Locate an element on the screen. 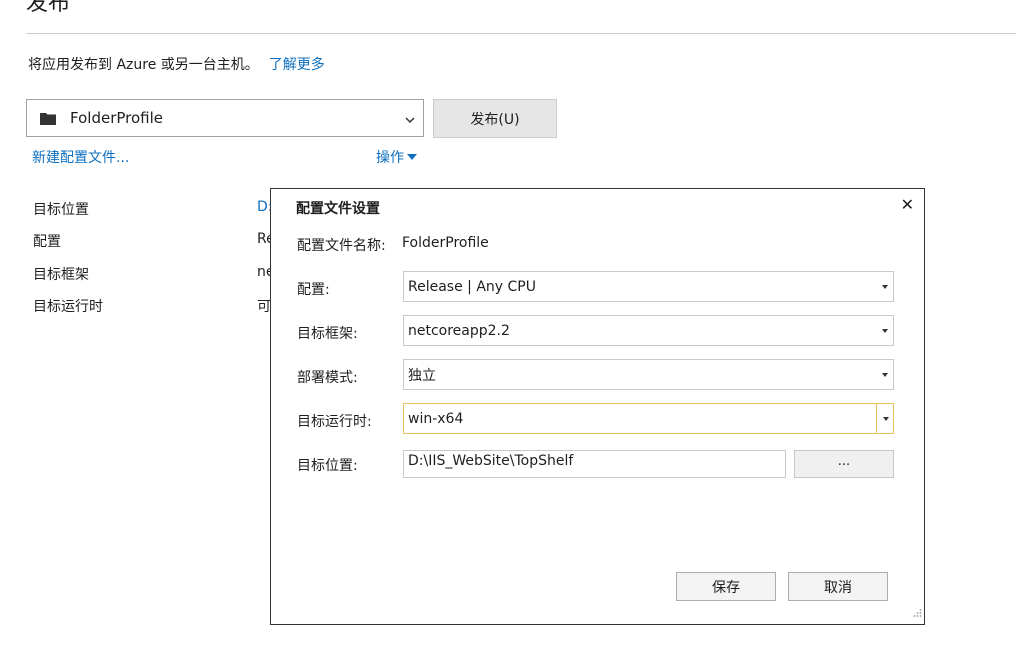  summary-value-configuration: Re is located at coordinates (264, 239).